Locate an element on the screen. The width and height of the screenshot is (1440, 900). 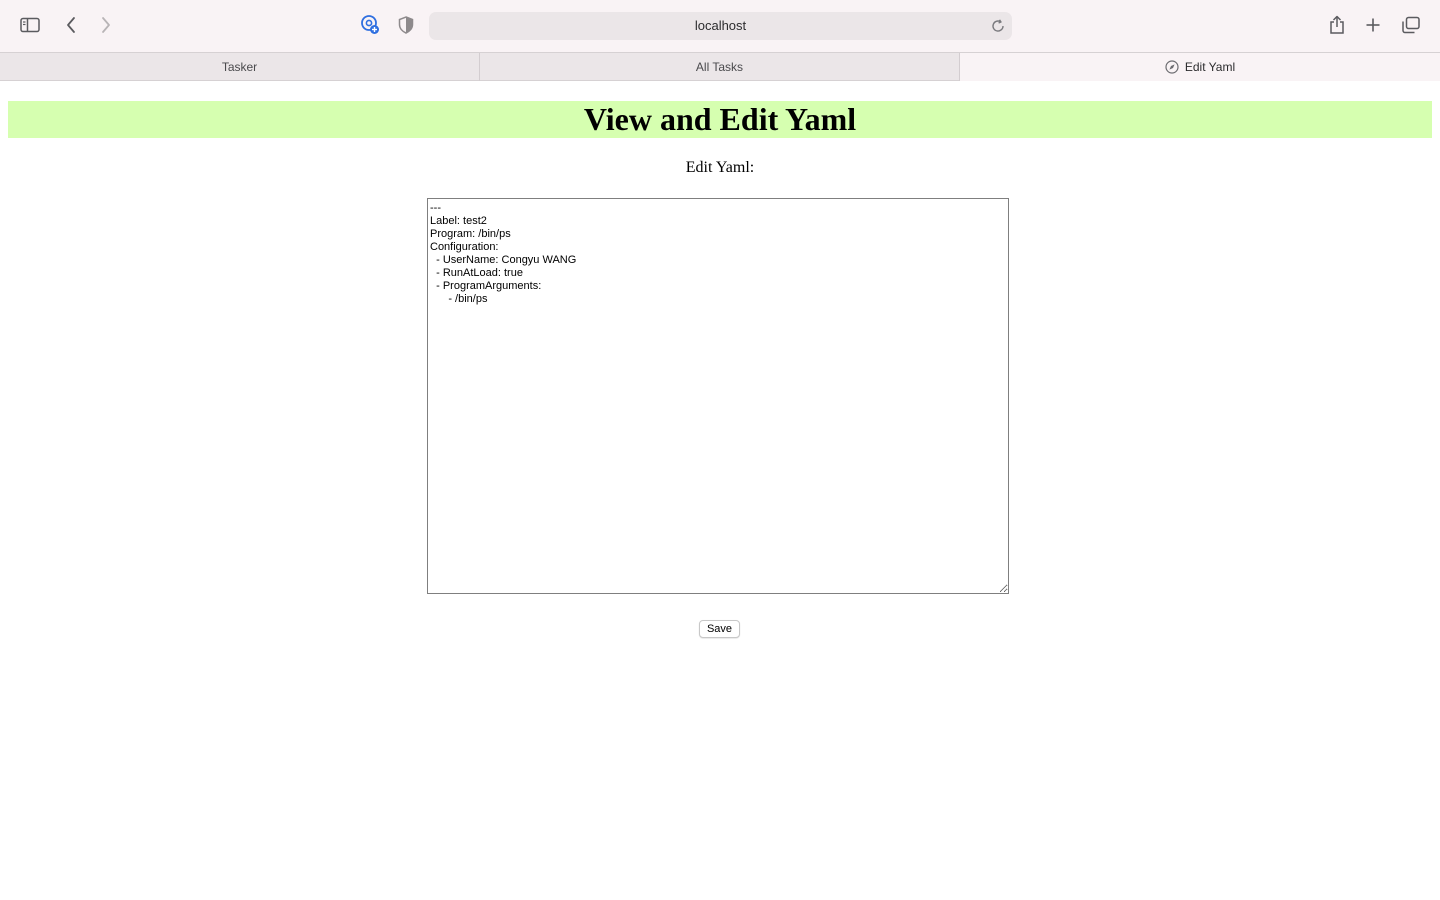
save-button: Save is located at coordinates (719, 629).